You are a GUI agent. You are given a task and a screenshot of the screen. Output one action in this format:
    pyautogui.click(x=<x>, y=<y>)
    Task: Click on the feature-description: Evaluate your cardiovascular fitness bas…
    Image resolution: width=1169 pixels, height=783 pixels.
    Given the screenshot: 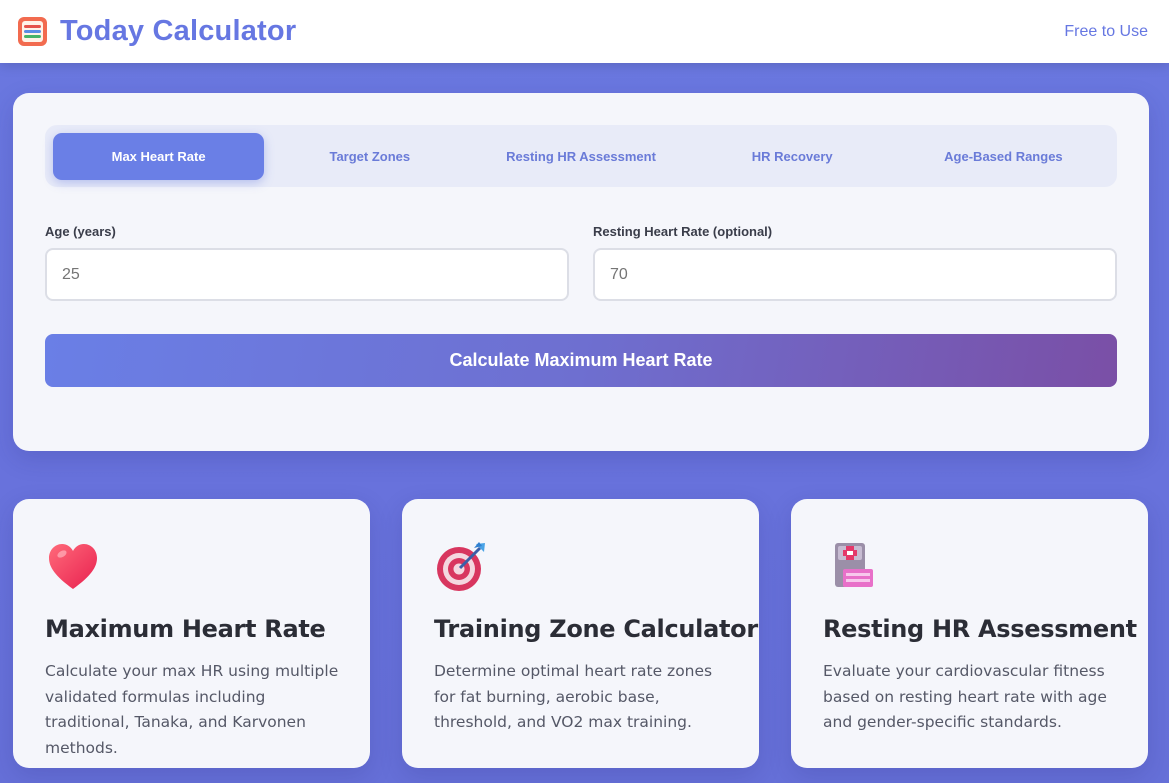 What is the action you would take?
    pyautogui.click(x=965, y=696)
    